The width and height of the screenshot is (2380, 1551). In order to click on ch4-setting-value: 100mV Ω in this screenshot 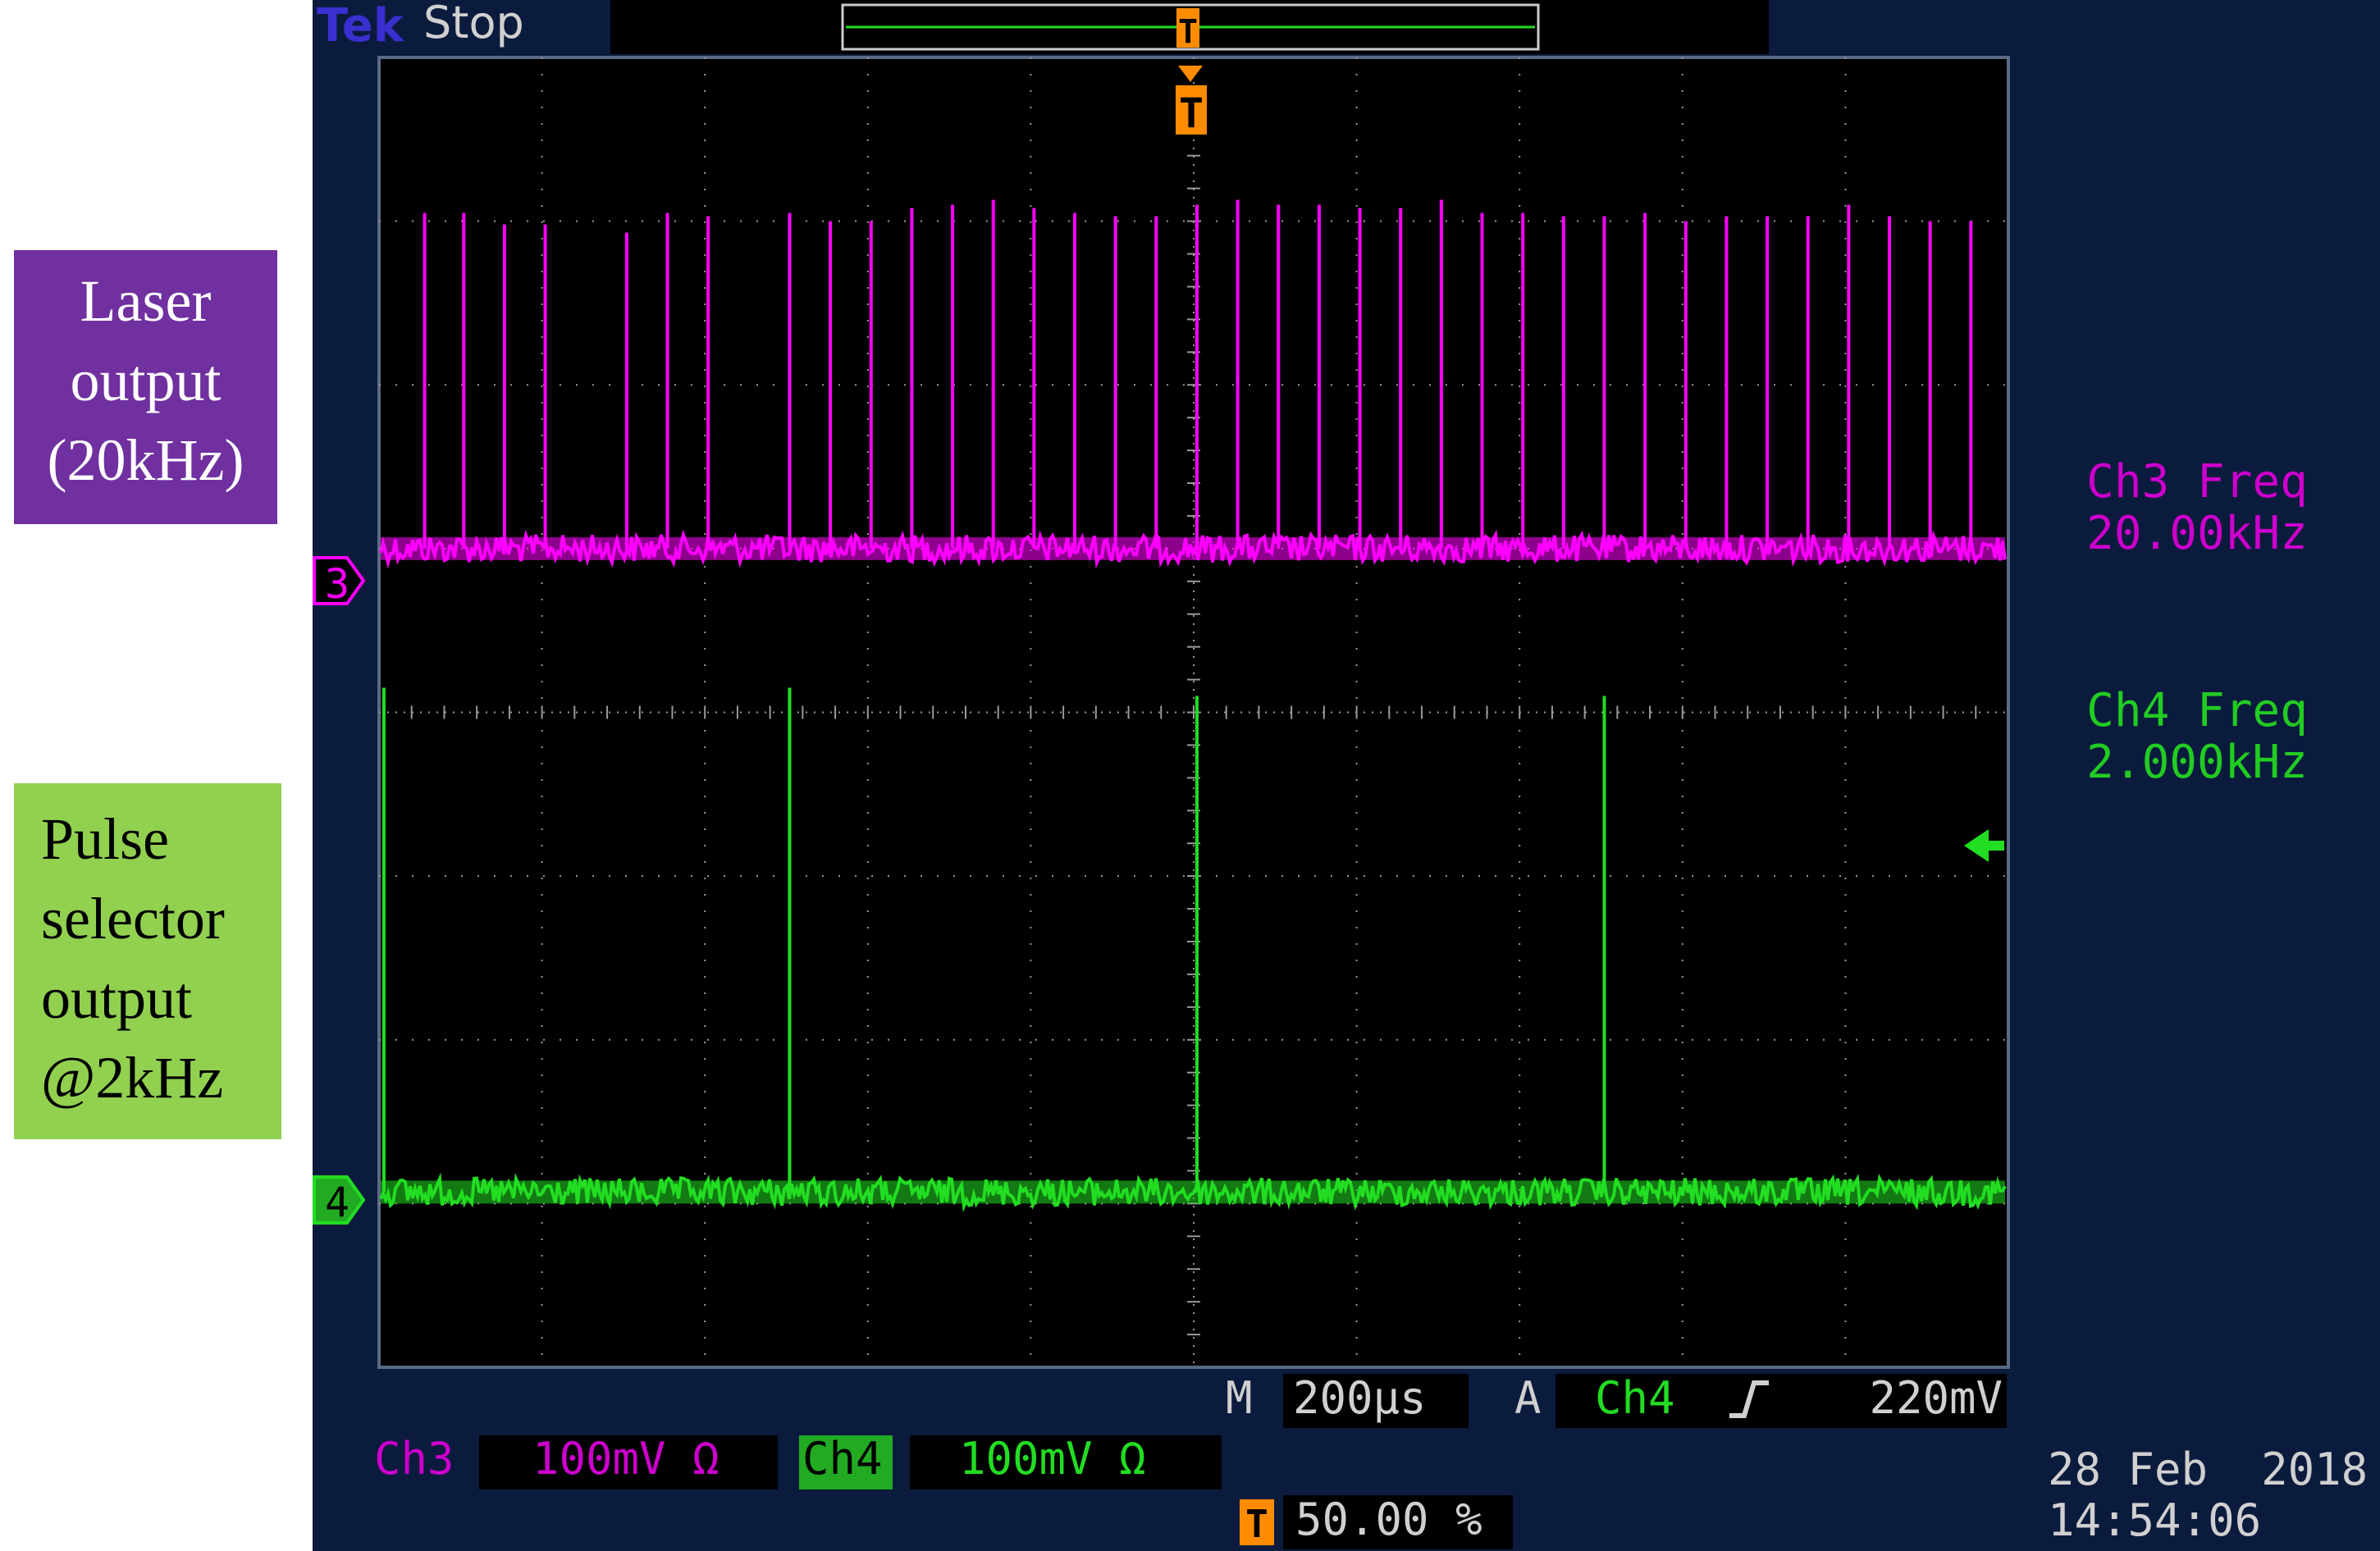, I will do `click(1052, 1459)`.